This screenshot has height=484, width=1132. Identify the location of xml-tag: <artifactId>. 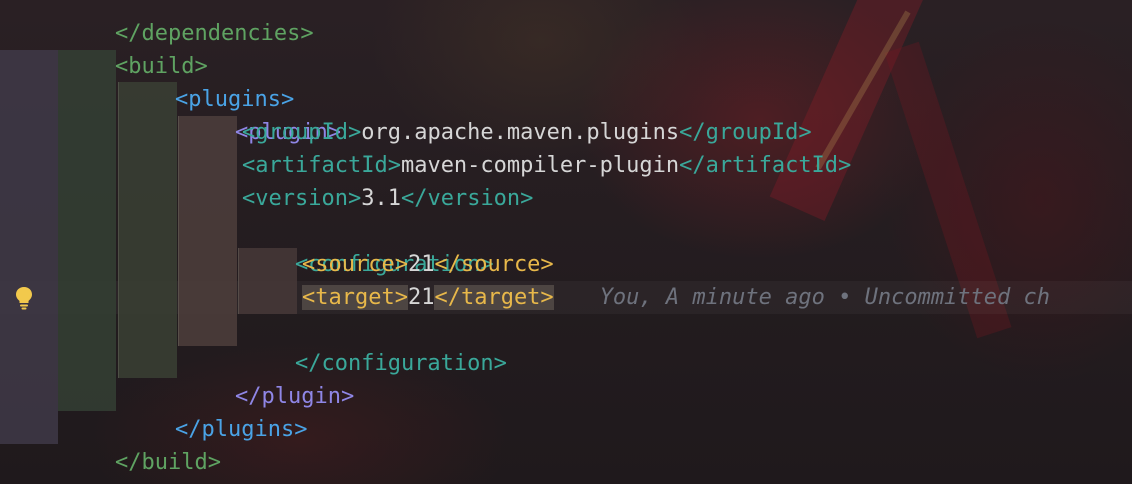
(321, 165).